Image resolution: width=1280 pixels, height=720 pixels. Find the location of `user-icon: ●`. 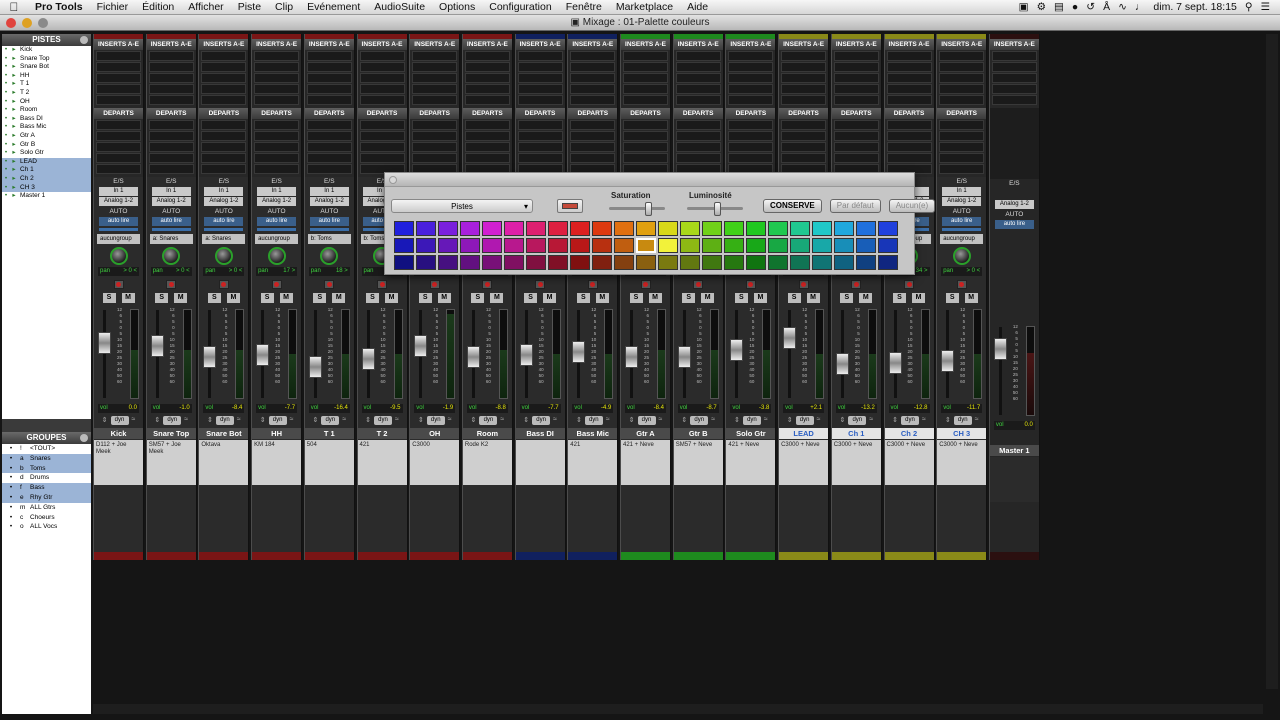

user-icon: ● is located at coordinates (1075, 7).